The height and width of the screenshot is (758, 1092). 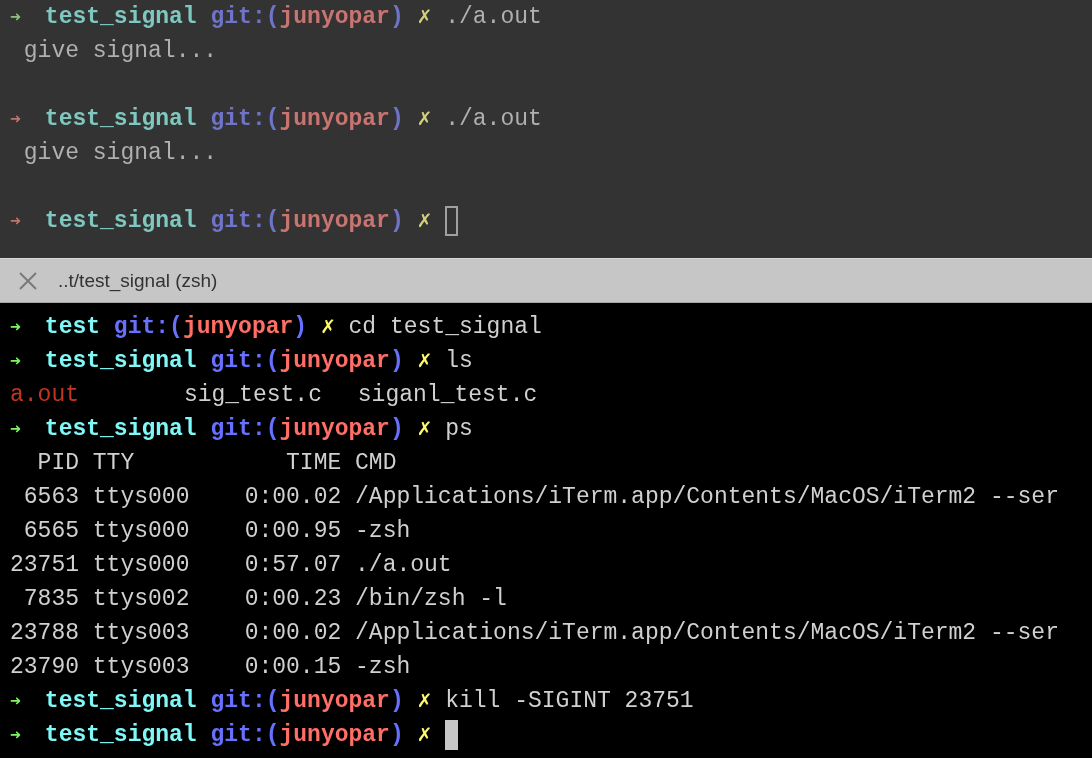 What do you see at coordinates (45, 395) in the screenshot?
I see `file-name: a.out` at bounding box center [45, 395].